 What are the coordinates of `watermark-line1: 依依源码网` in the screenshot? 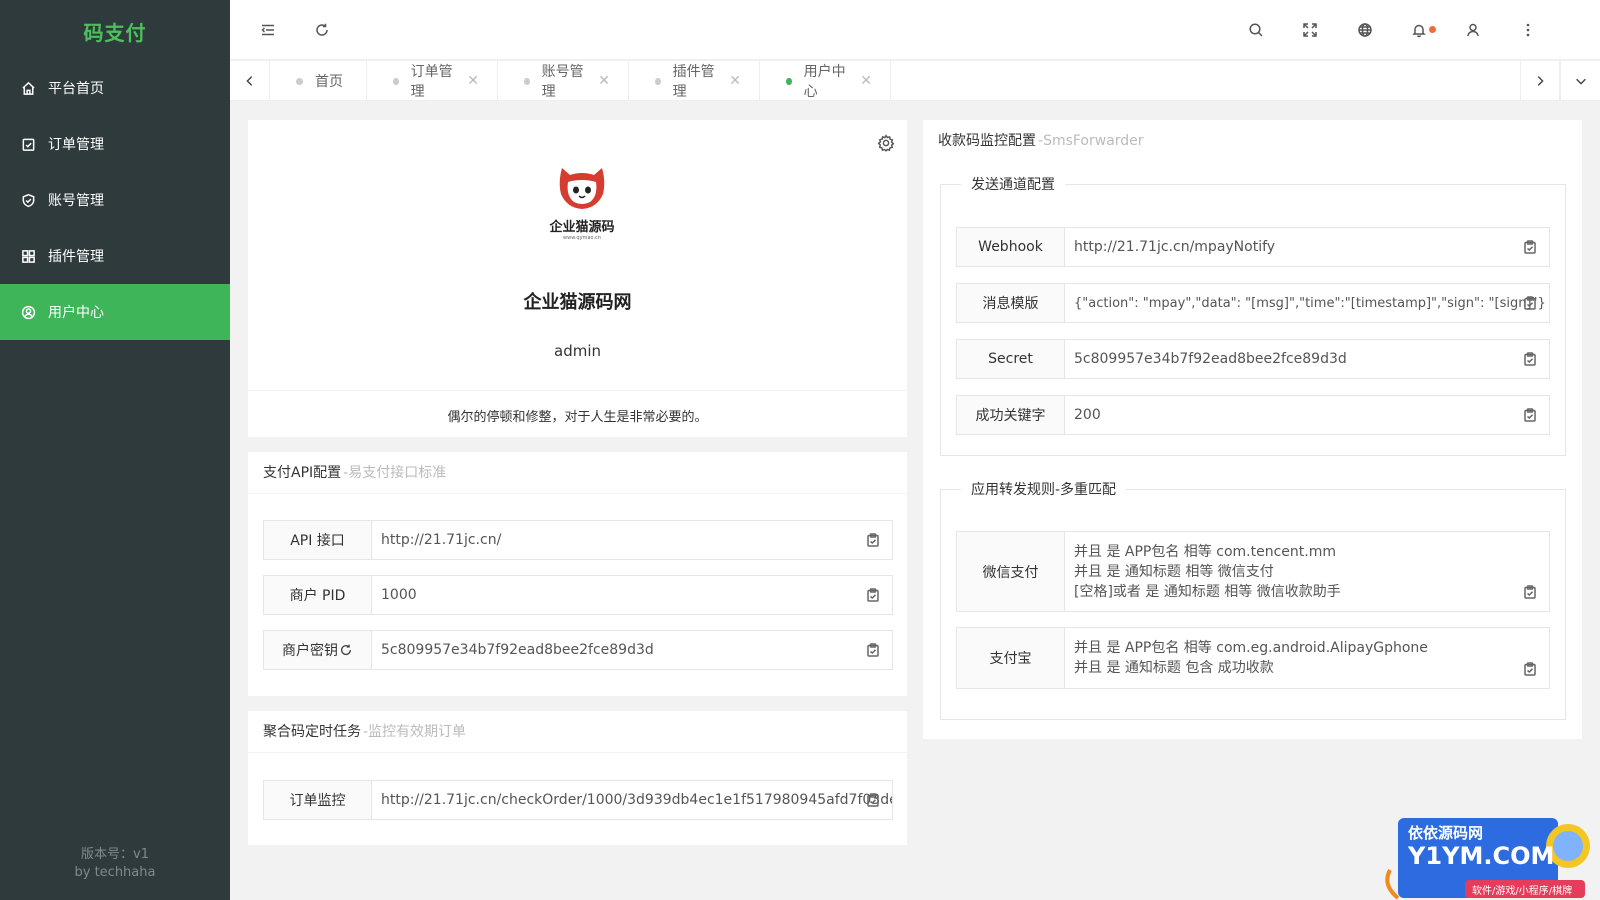 It's located at (1446, 833).